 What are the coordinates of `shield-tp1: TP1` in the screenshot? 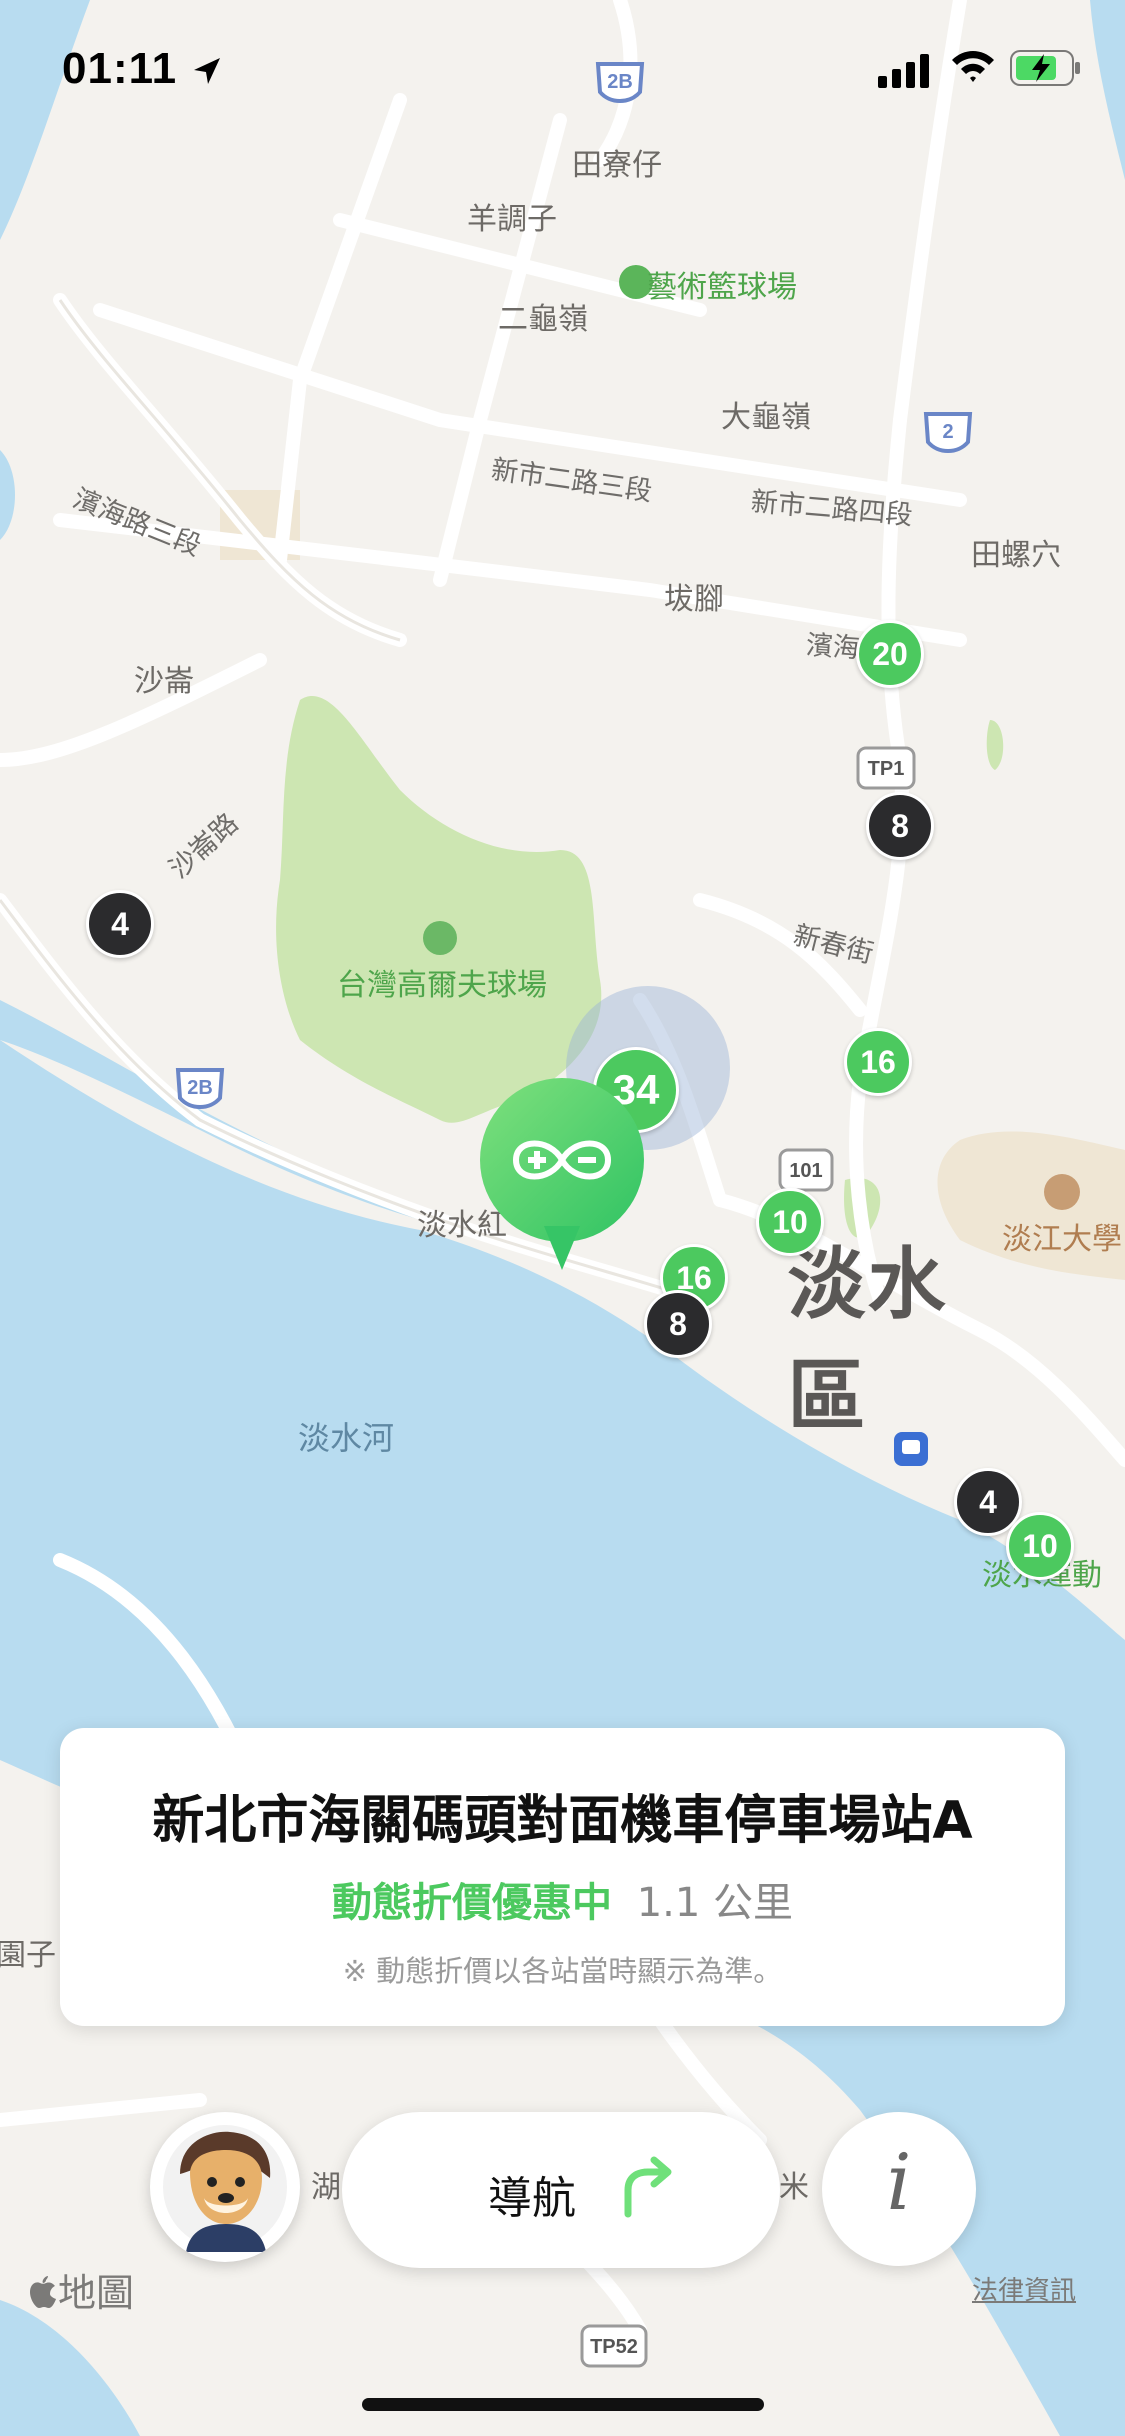 It's located at (886, 769).